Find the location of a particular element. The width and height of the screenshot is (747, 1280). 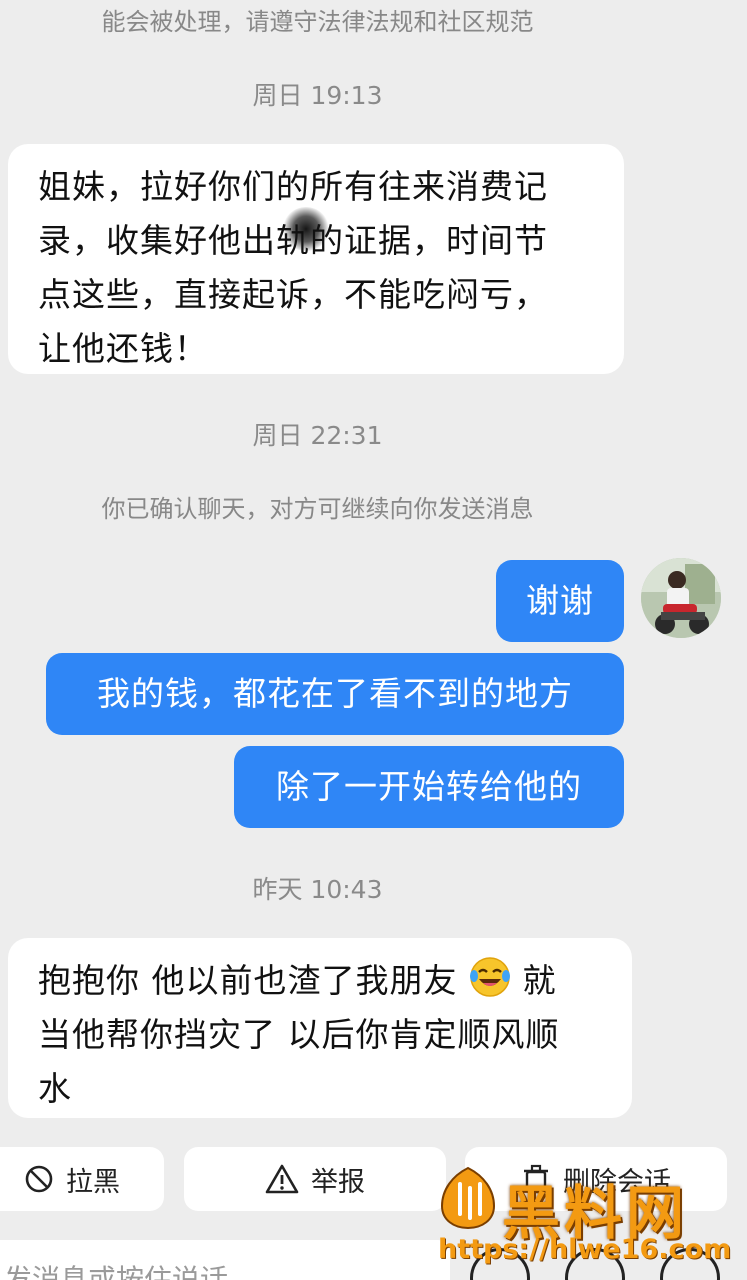

report-label: 举报 is located at coordinates (338, 1182).